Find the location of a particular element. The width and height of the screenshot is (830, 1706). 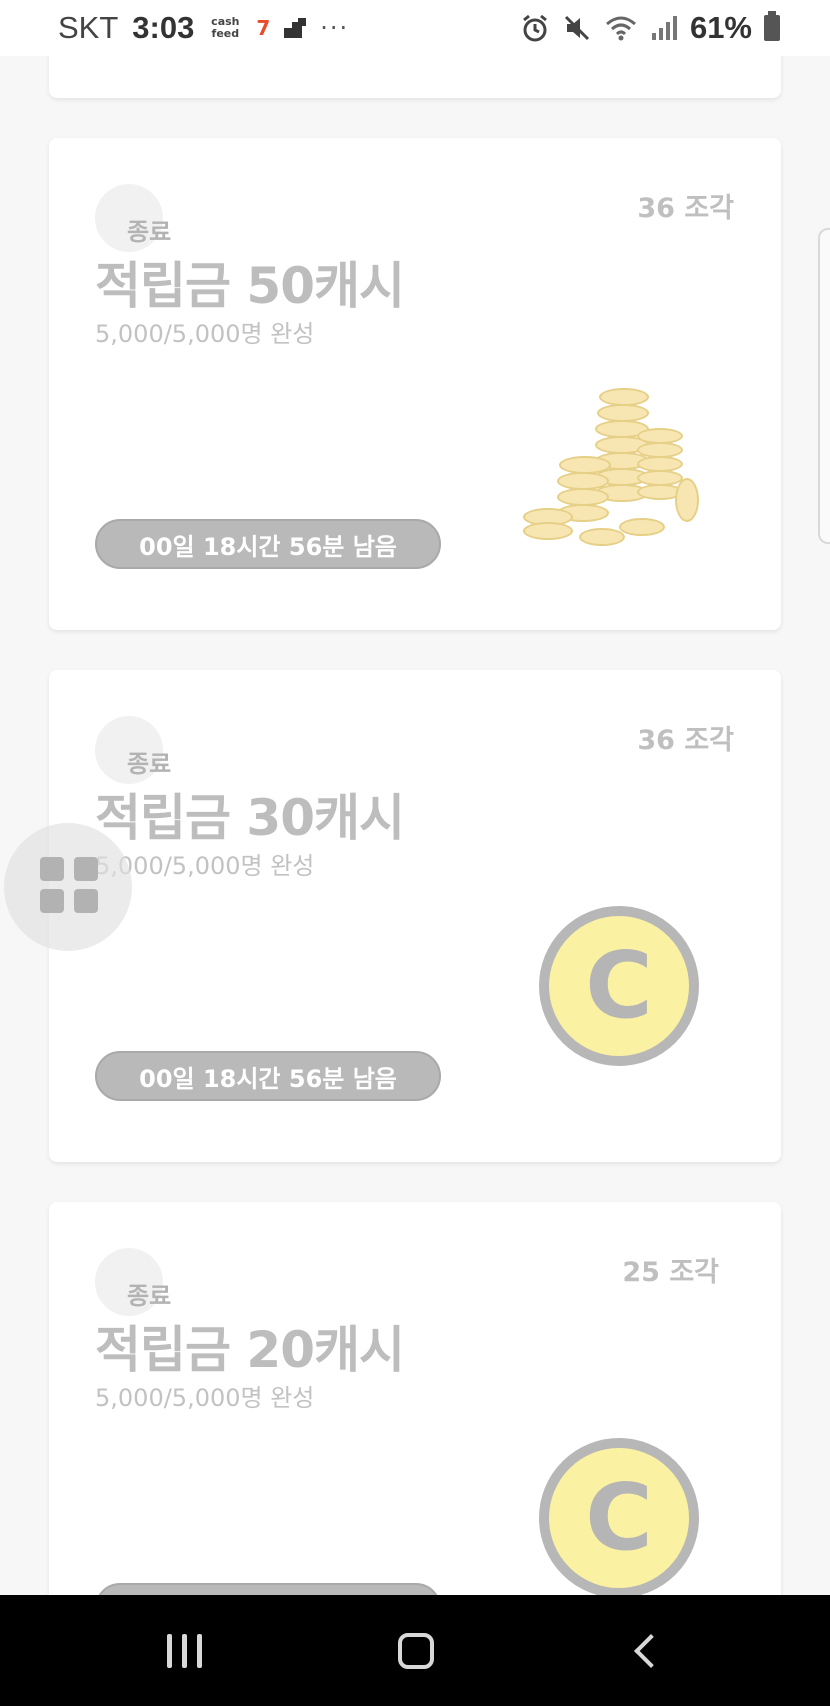

navigation-bar is located at coordinates (415, 1650).